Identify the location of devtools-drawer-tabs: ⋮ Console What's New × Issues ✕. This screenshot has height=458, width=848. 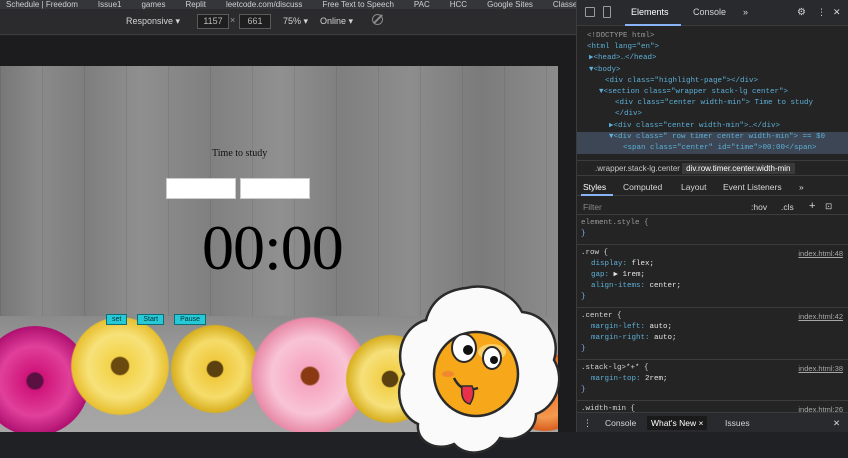
(712, 422).